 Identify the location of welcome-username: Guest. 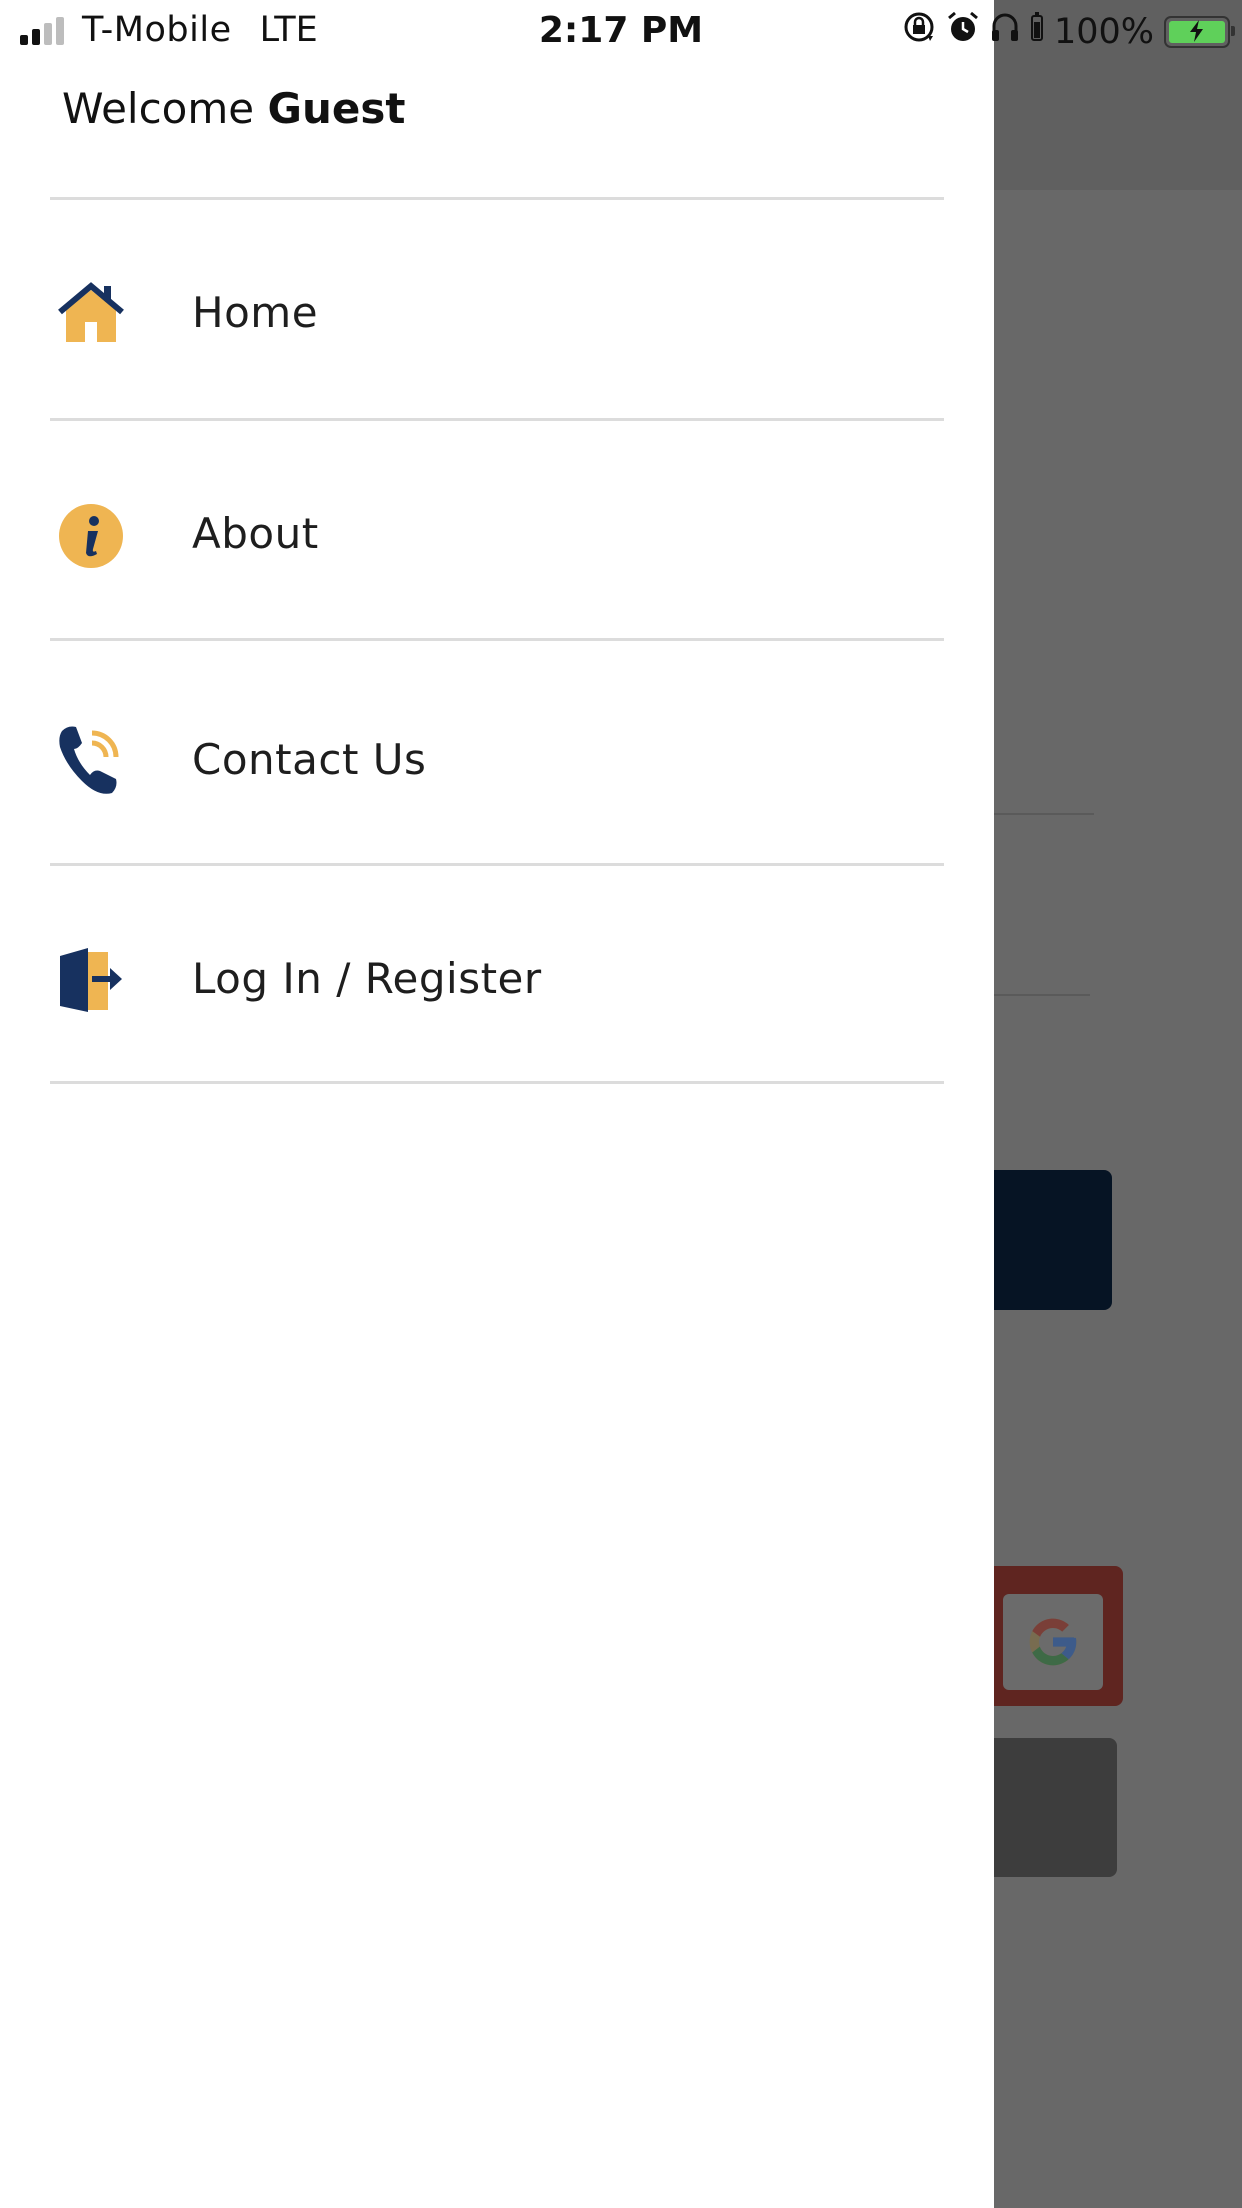
(336, 108).